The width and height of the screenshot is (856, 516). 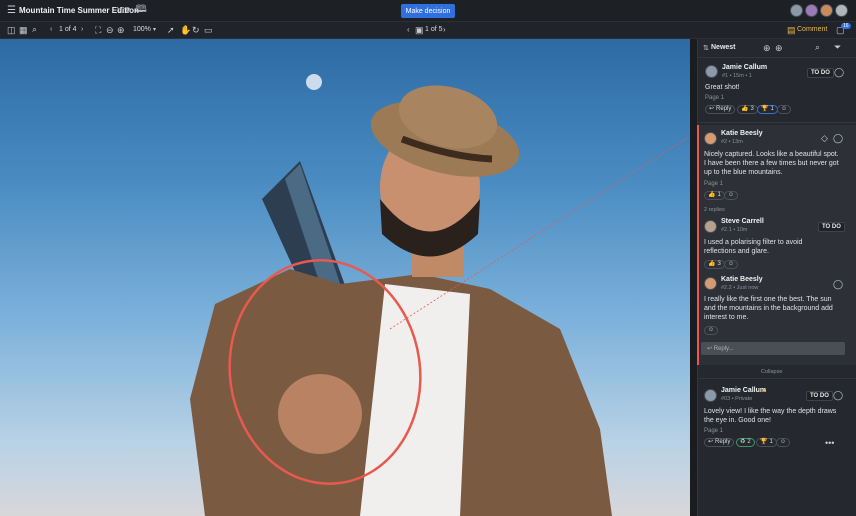 I want to click on comment-author: Steve Carrell, so click(x=742, y=221).